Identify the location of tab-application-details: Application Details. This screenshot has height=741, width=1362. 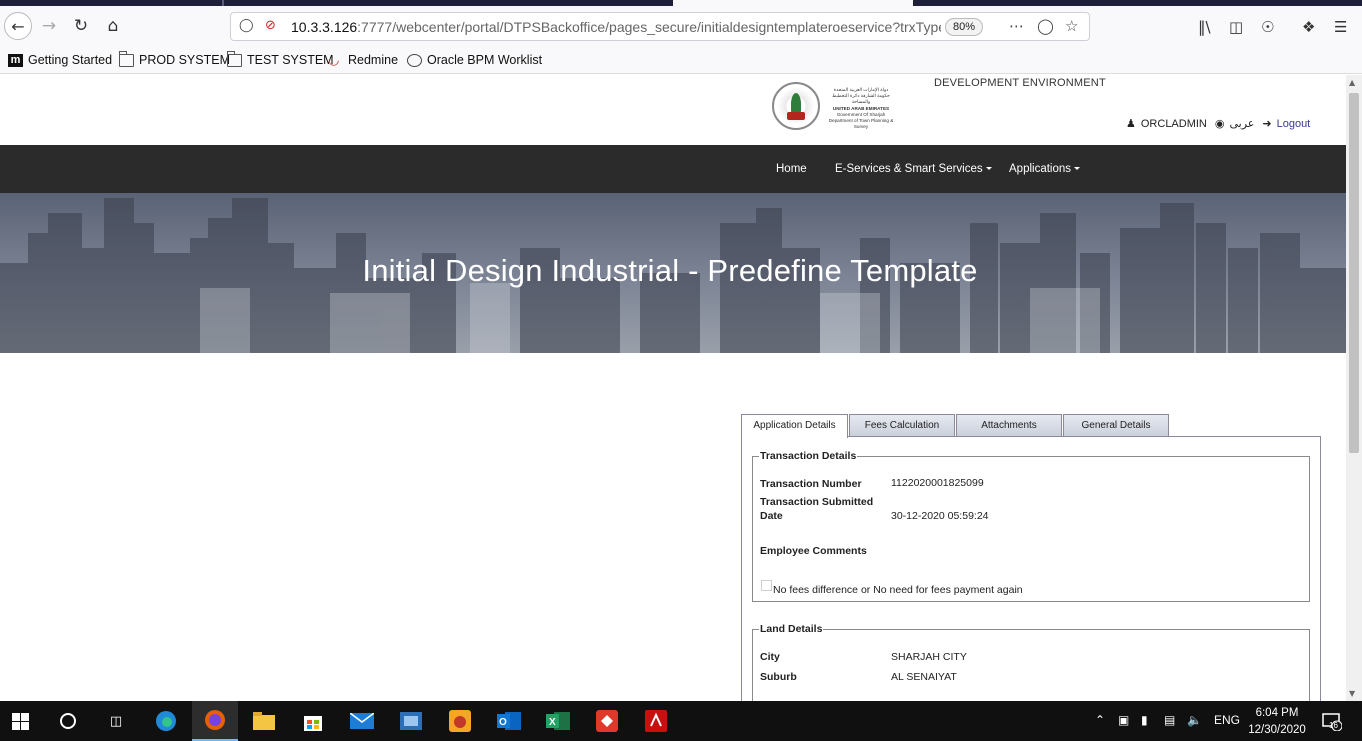
(794, 426).